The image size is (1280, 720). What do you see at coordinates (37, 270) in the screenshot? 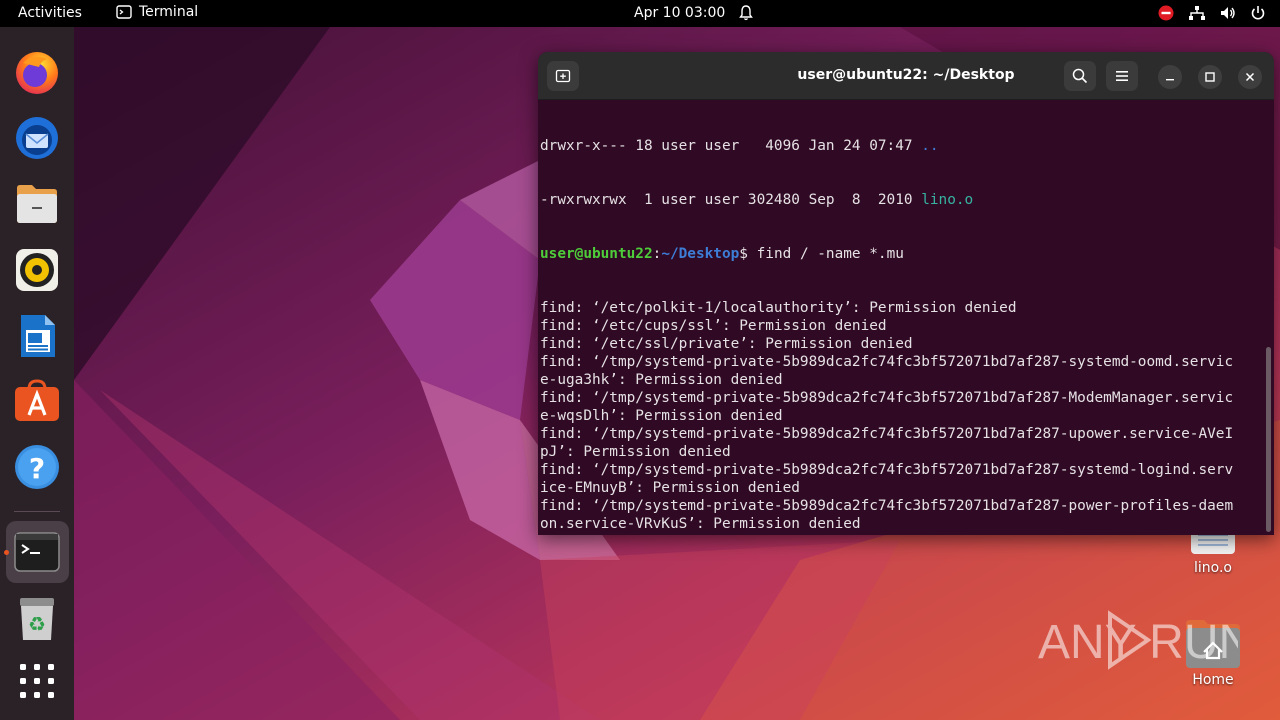
I see `rhythmbox-icon` at bounding box center [37, 270].